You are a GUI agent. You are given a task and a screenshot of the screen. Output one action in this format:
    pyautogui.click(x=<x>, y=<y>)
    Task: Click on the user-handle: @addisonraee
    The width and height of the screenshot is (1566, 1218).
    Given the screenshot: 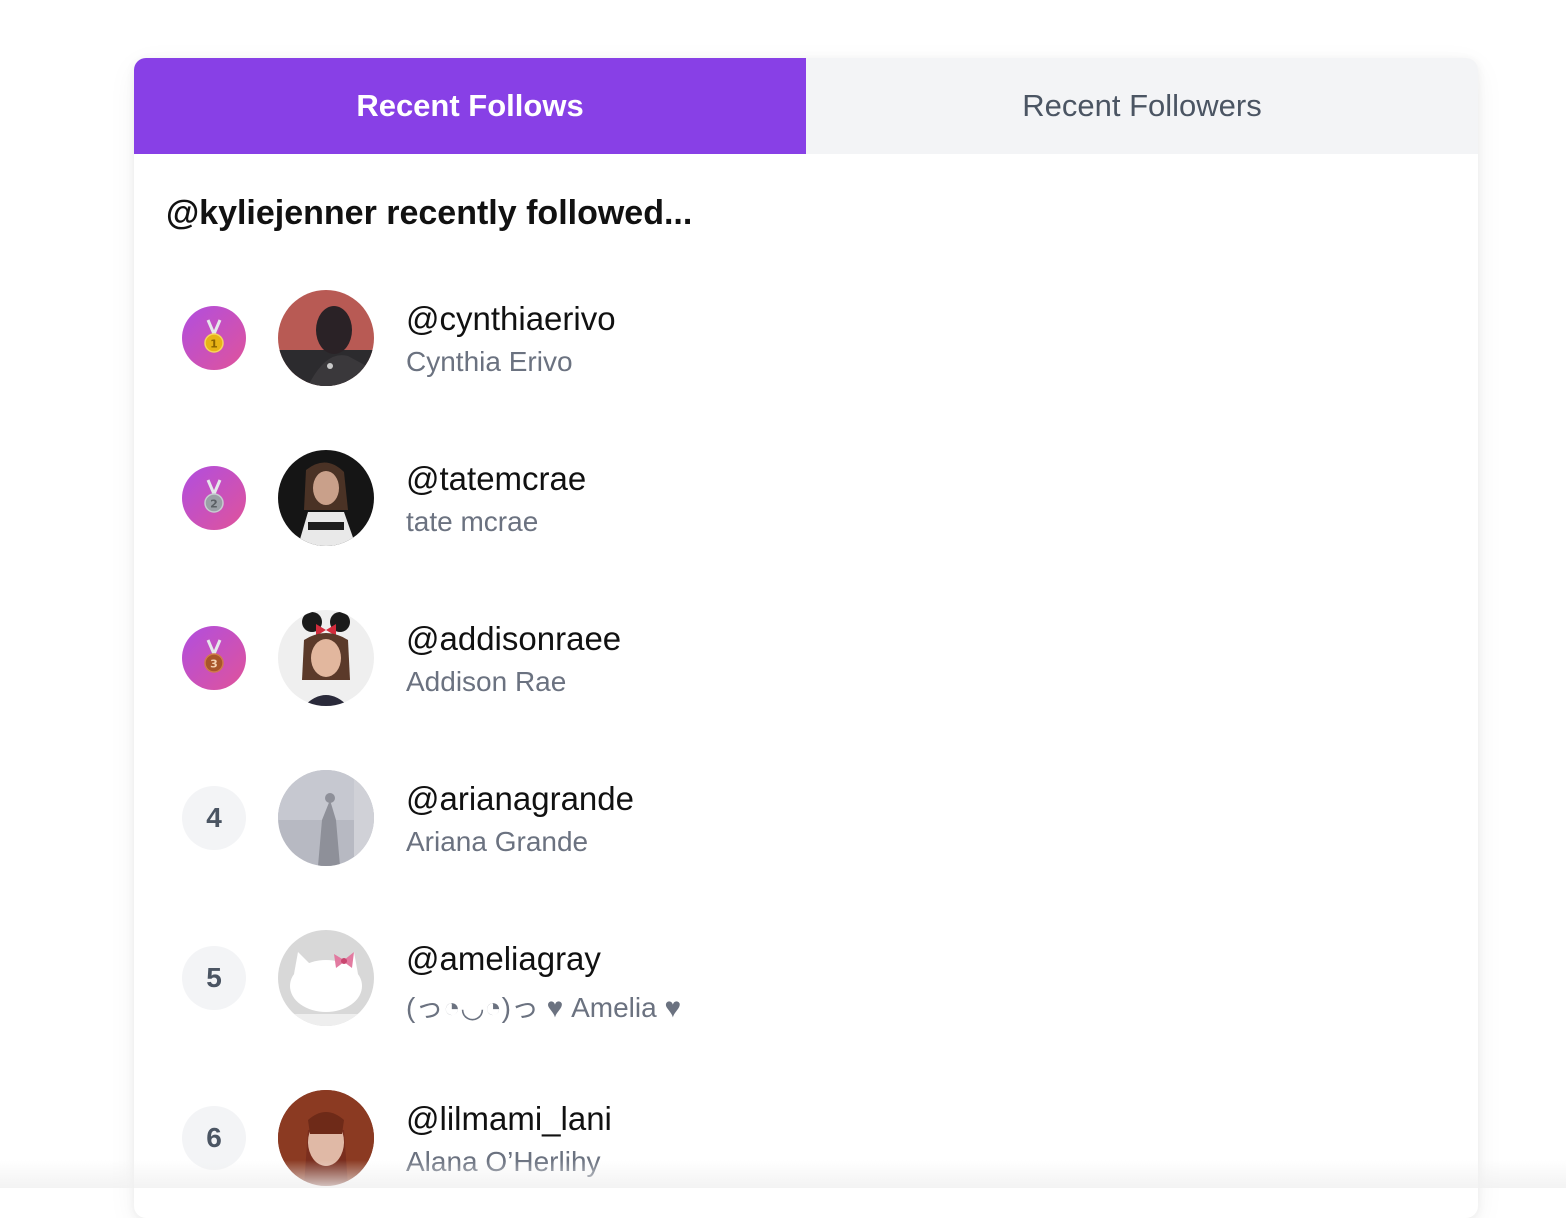 What is the action you would take?
    pyautogui.click(x=513, y=639)
    